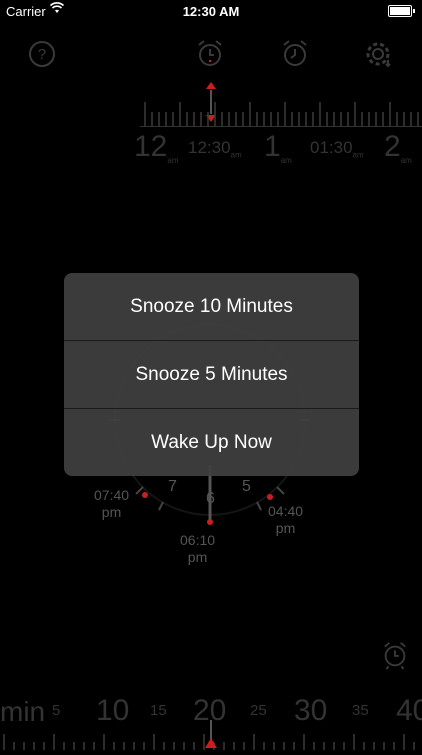 This screenshot has height=755, width=422. I want to click on snooze-ruler: min 5 10 15 20 25 30 35 40, so click(211, 720).